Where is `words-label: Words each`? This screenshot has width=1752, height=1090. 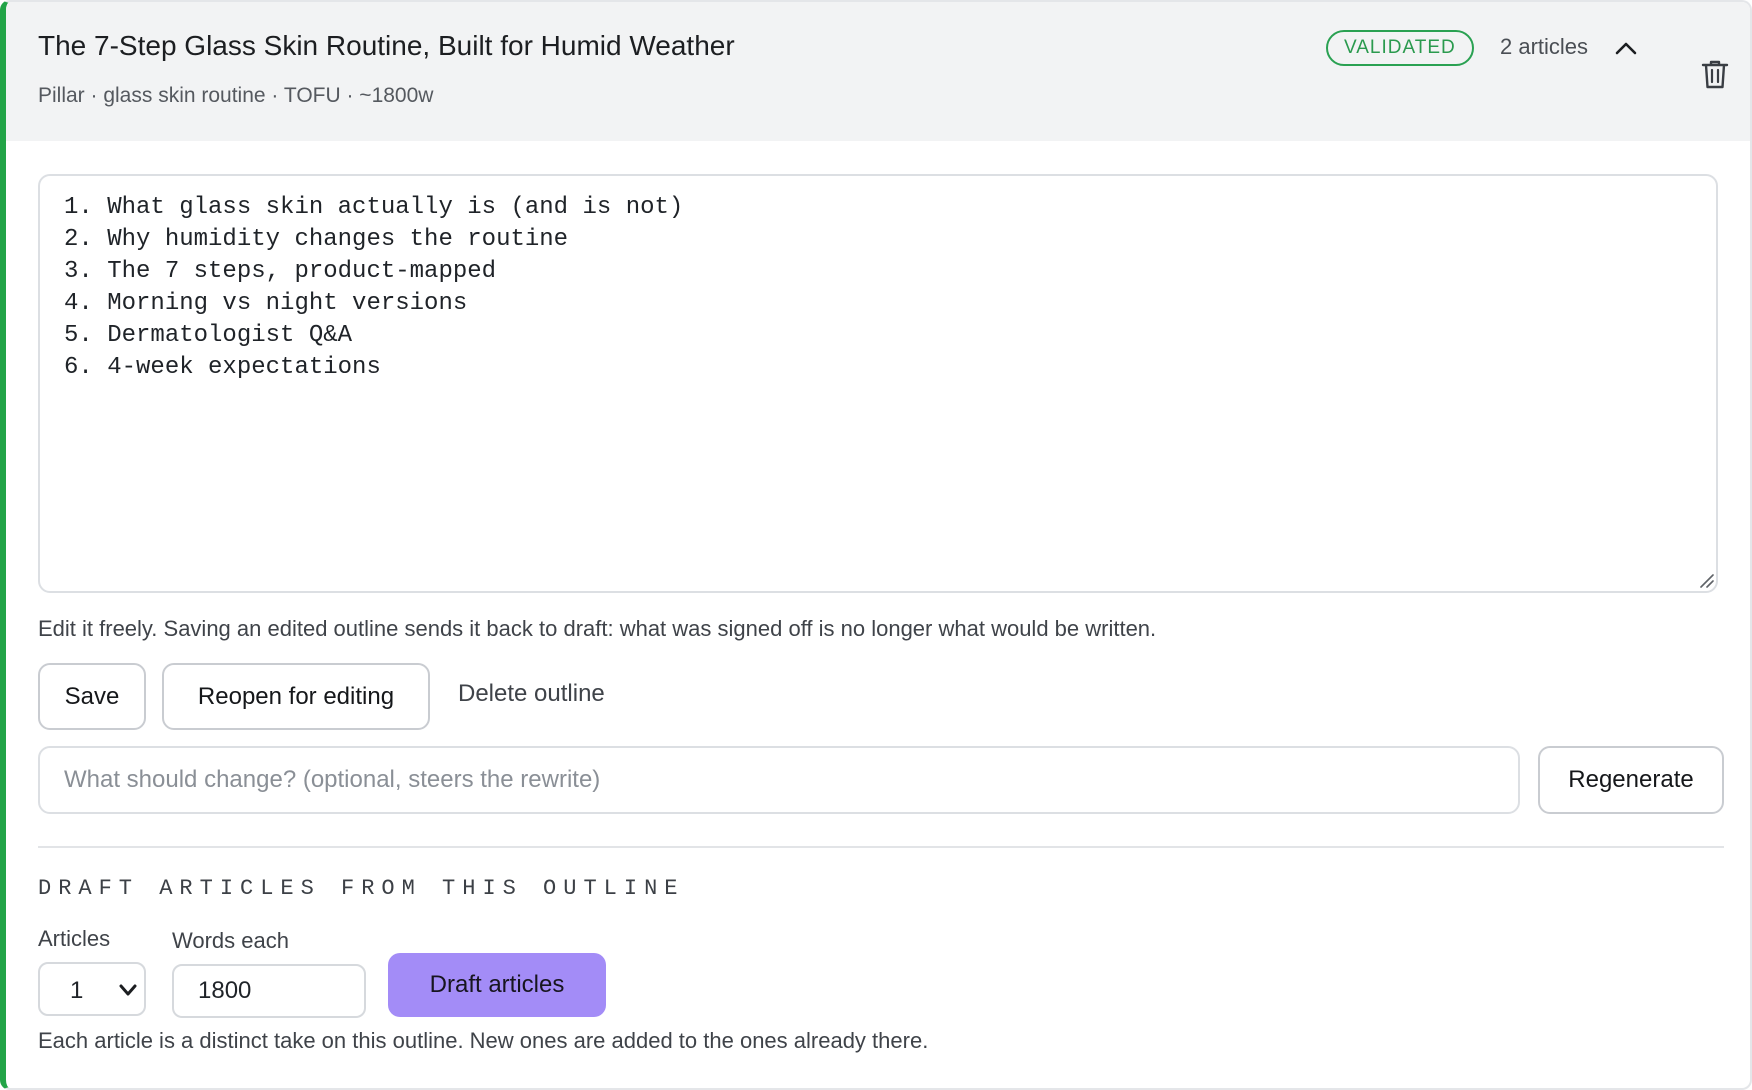 words-label: Words each is located at coordinates (230, 940).